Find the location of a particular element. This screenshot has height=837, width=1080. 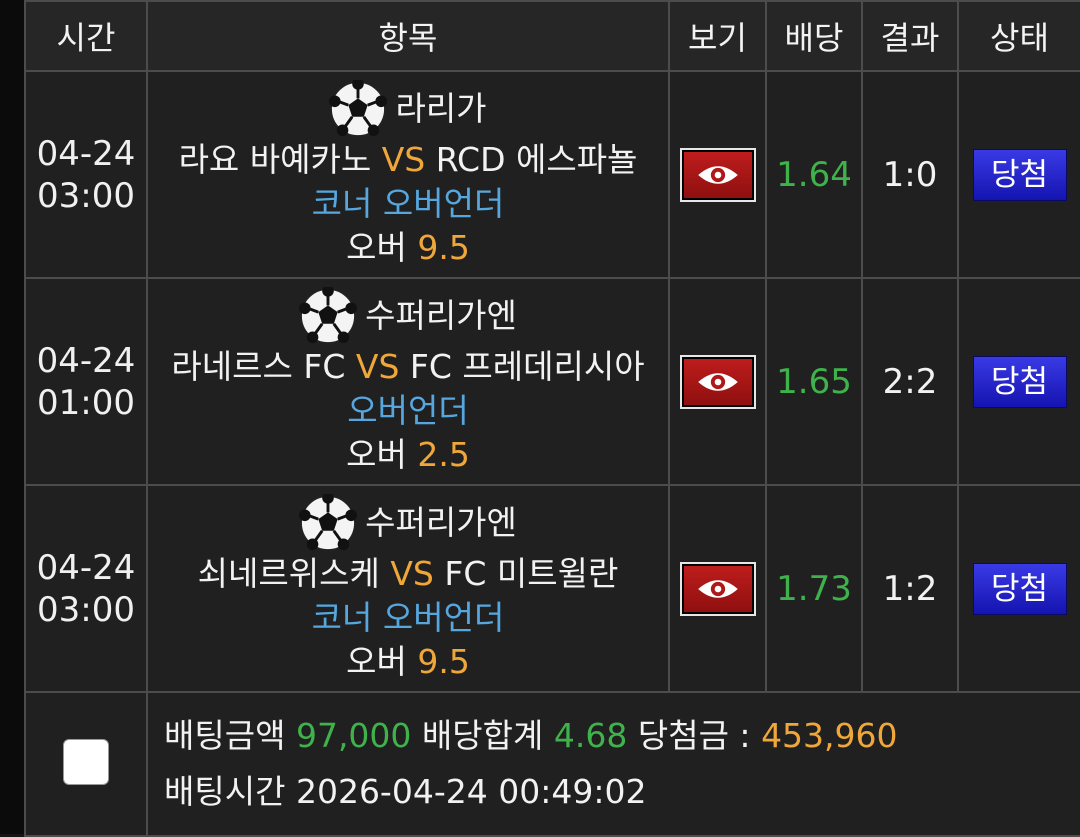

bet-amount: 97,000 is located at coordinates (353, 735).